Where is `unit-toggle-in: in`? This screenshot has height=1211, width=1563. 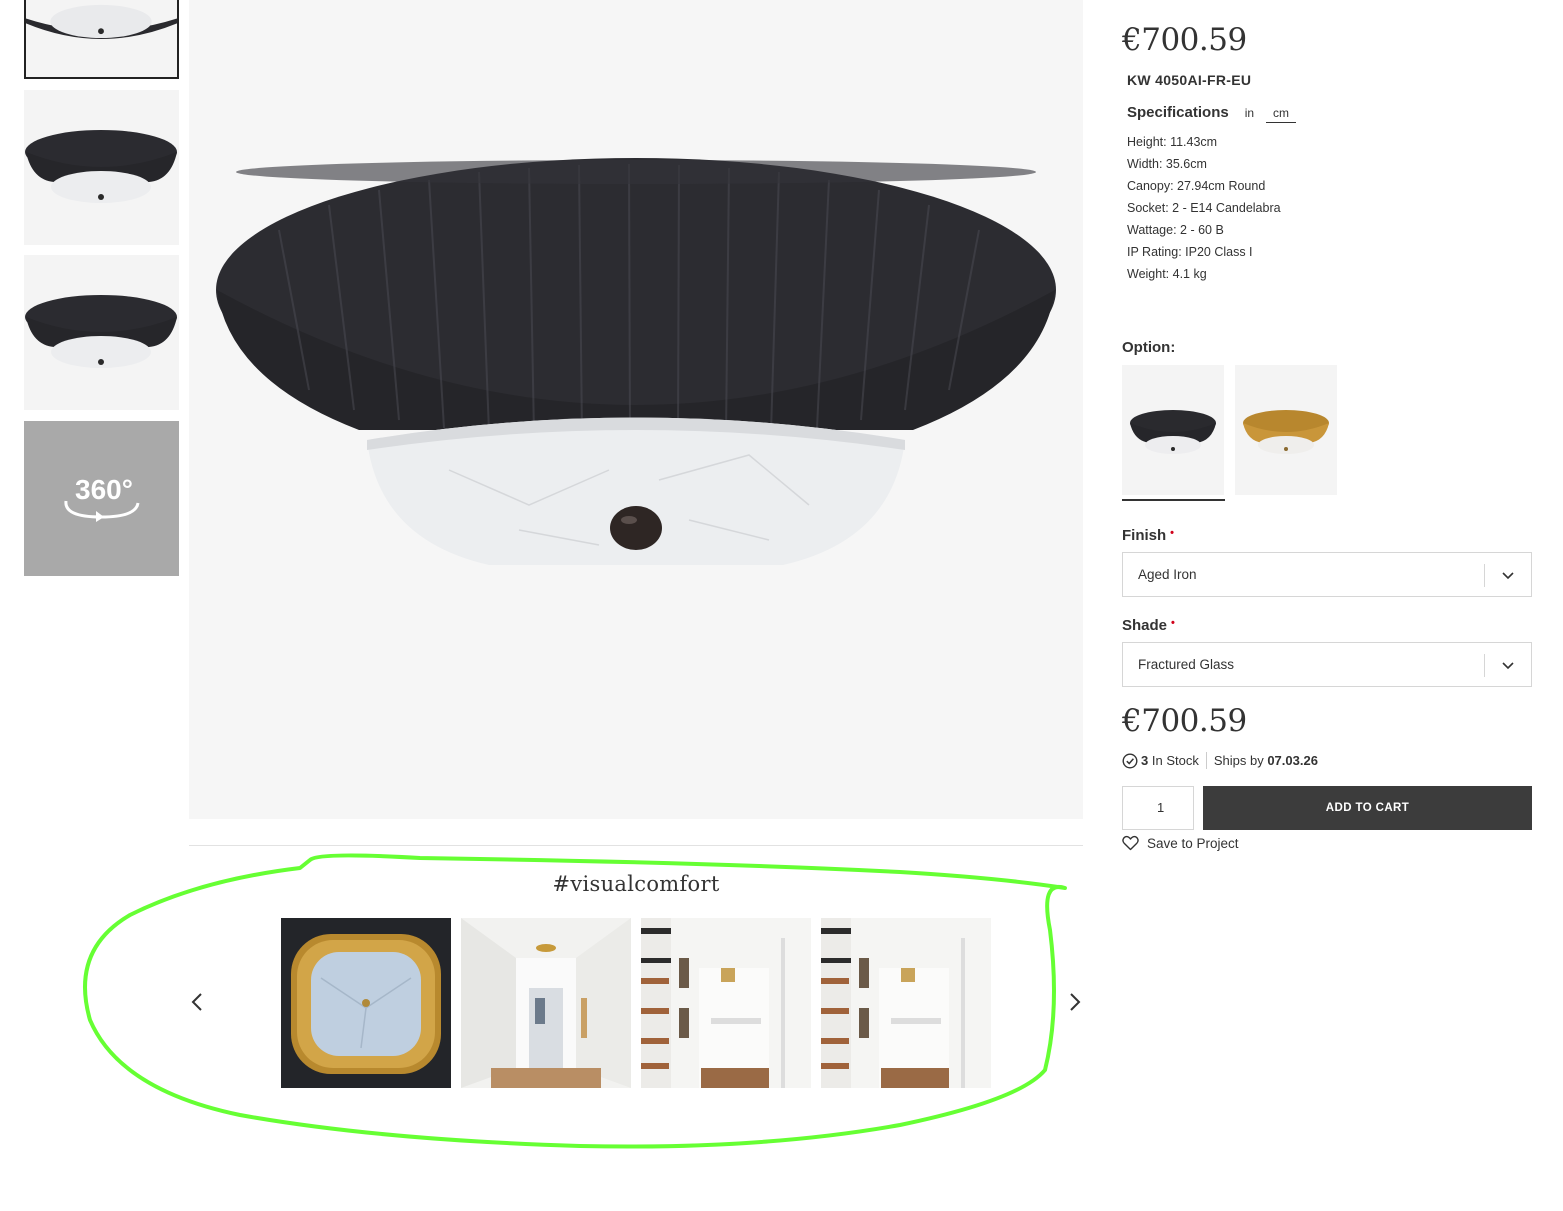
unit-toggle-in: in is located at coordinates (1249, 113).